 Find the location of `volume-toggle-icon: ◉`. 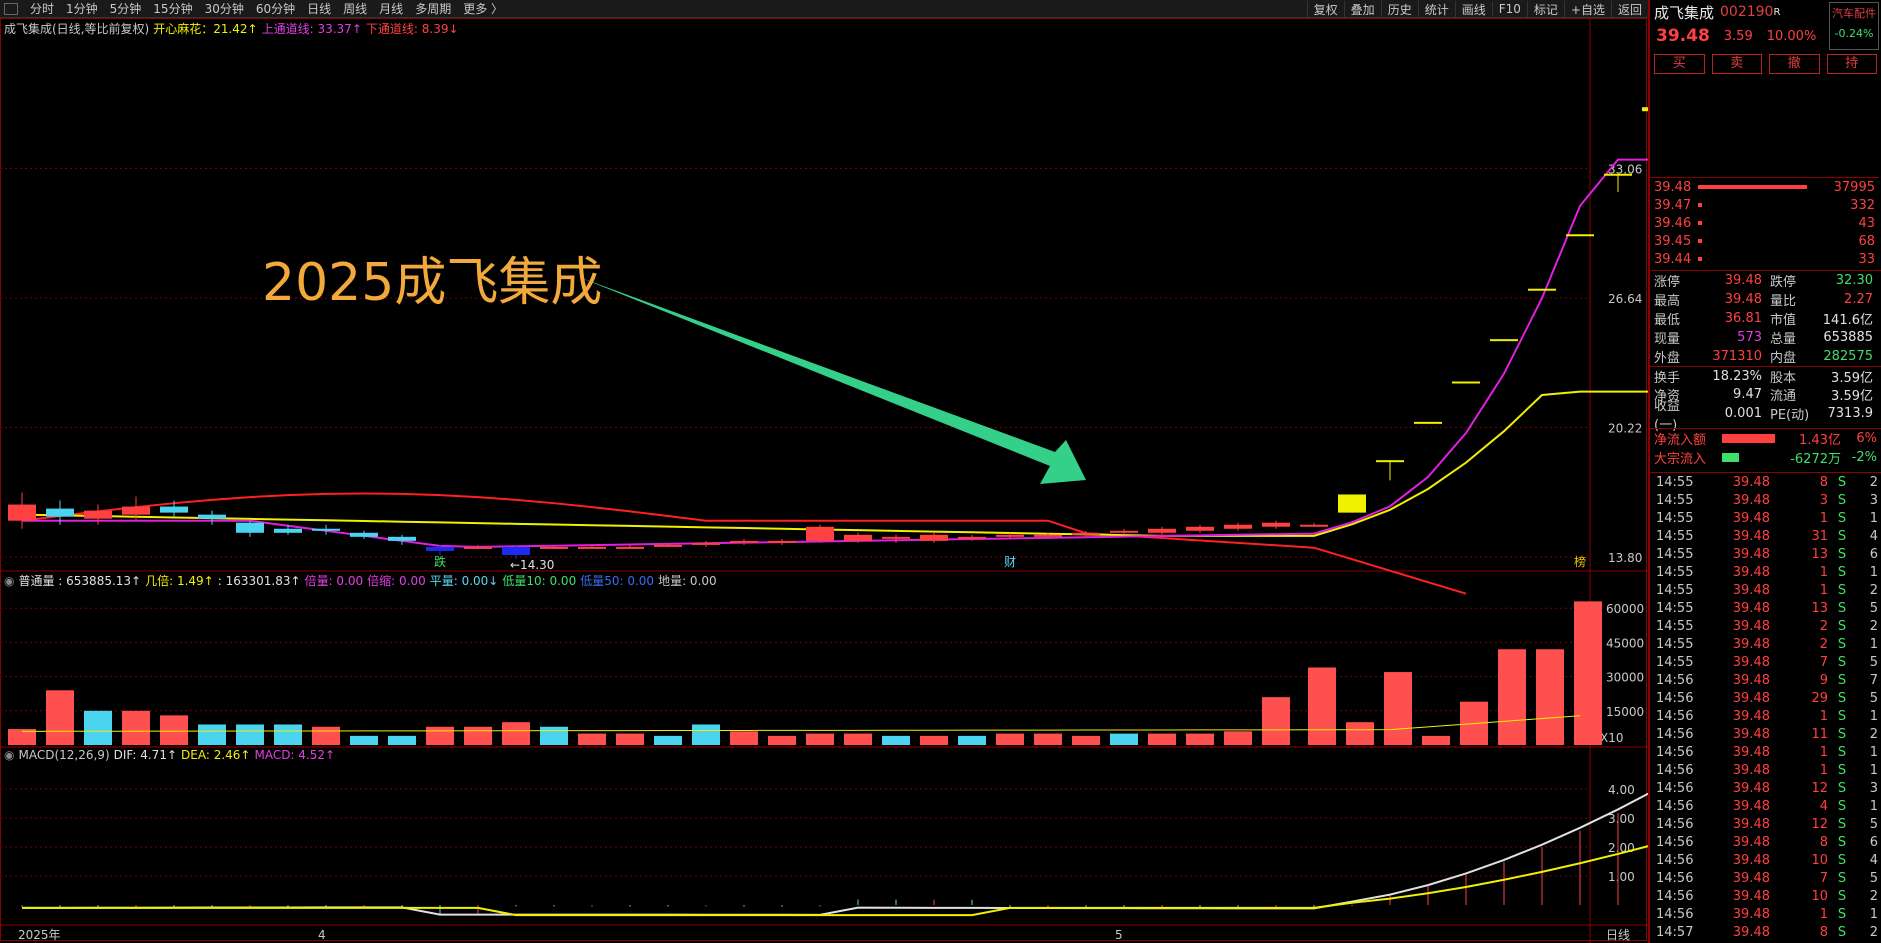

volume-toggle-icon: ◉ is located at coordinates (9, 581).